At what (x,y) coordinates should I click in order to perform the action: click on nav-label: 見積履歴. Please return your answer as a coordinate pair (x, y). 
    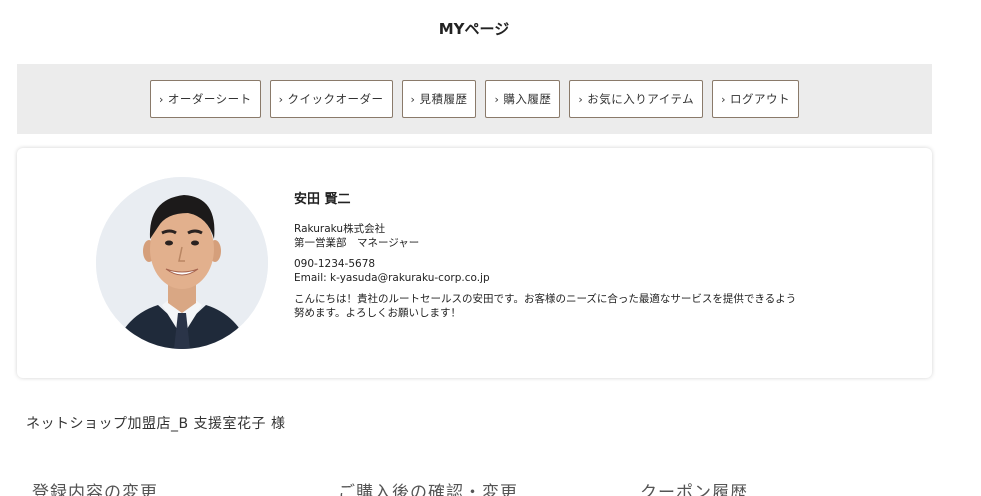
    Looking at the image, I should click on (443, 99).